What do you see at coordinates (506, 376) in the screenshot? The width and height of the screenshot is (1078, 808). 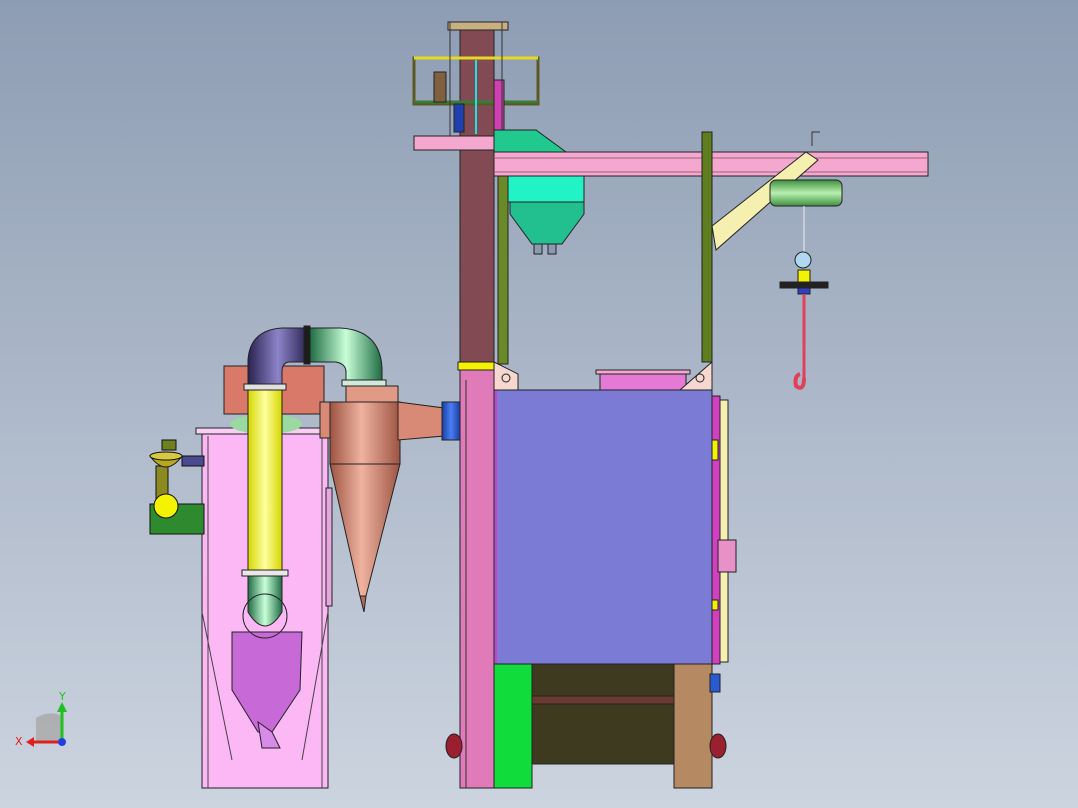 I see `gusset-left` at bounding box center [506, 376].